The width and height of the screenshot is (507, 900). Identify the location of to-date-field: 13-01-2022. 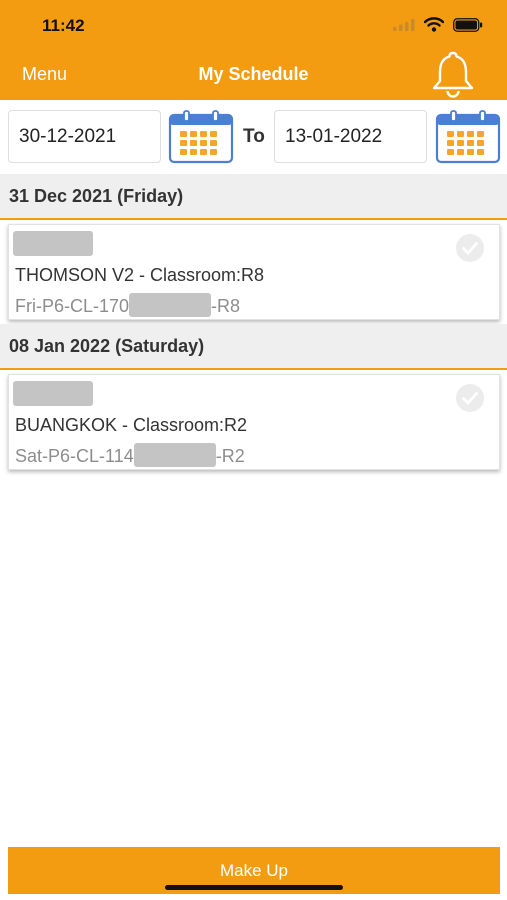
(350, 136).